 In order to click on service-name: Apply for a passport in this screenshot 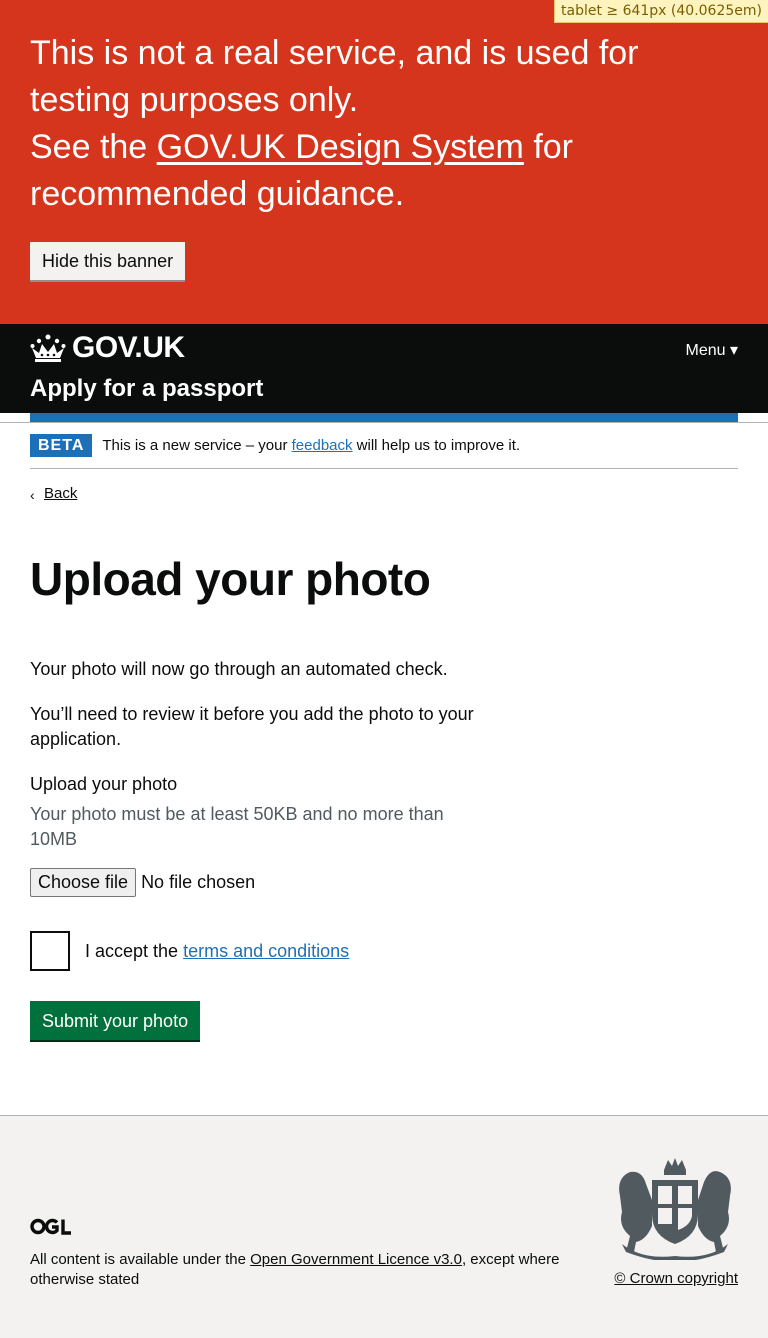, I will do `click(384, 389)`.